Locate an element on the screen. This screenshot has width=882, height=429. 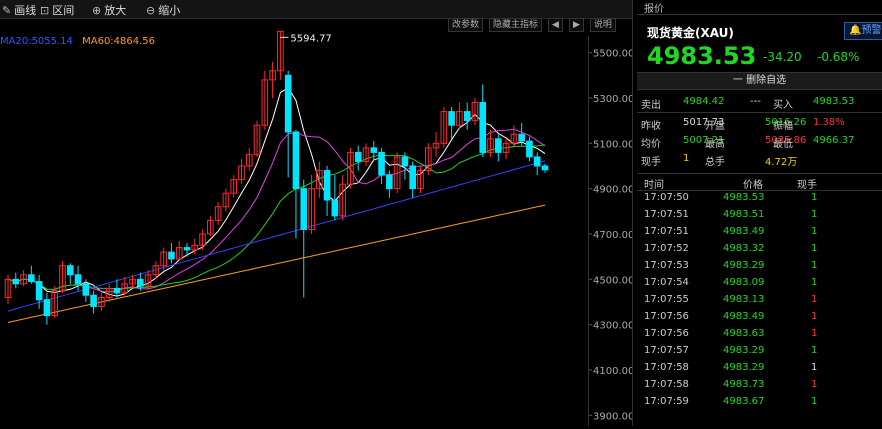
down-arrow-icon: ↓ is located at coordinates (751, 60).